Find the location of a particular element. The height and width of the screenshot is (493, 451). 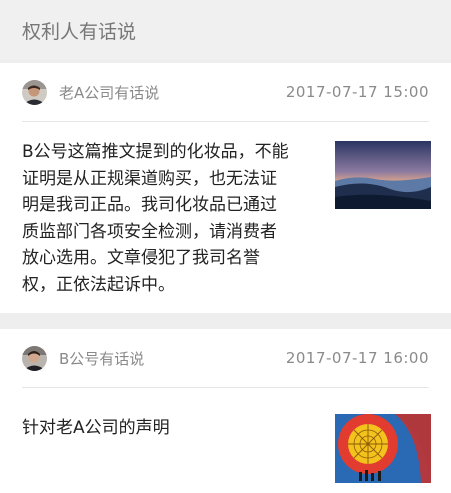

post-text: 针对老A公司的声明 is located at coordinates (96, 428).